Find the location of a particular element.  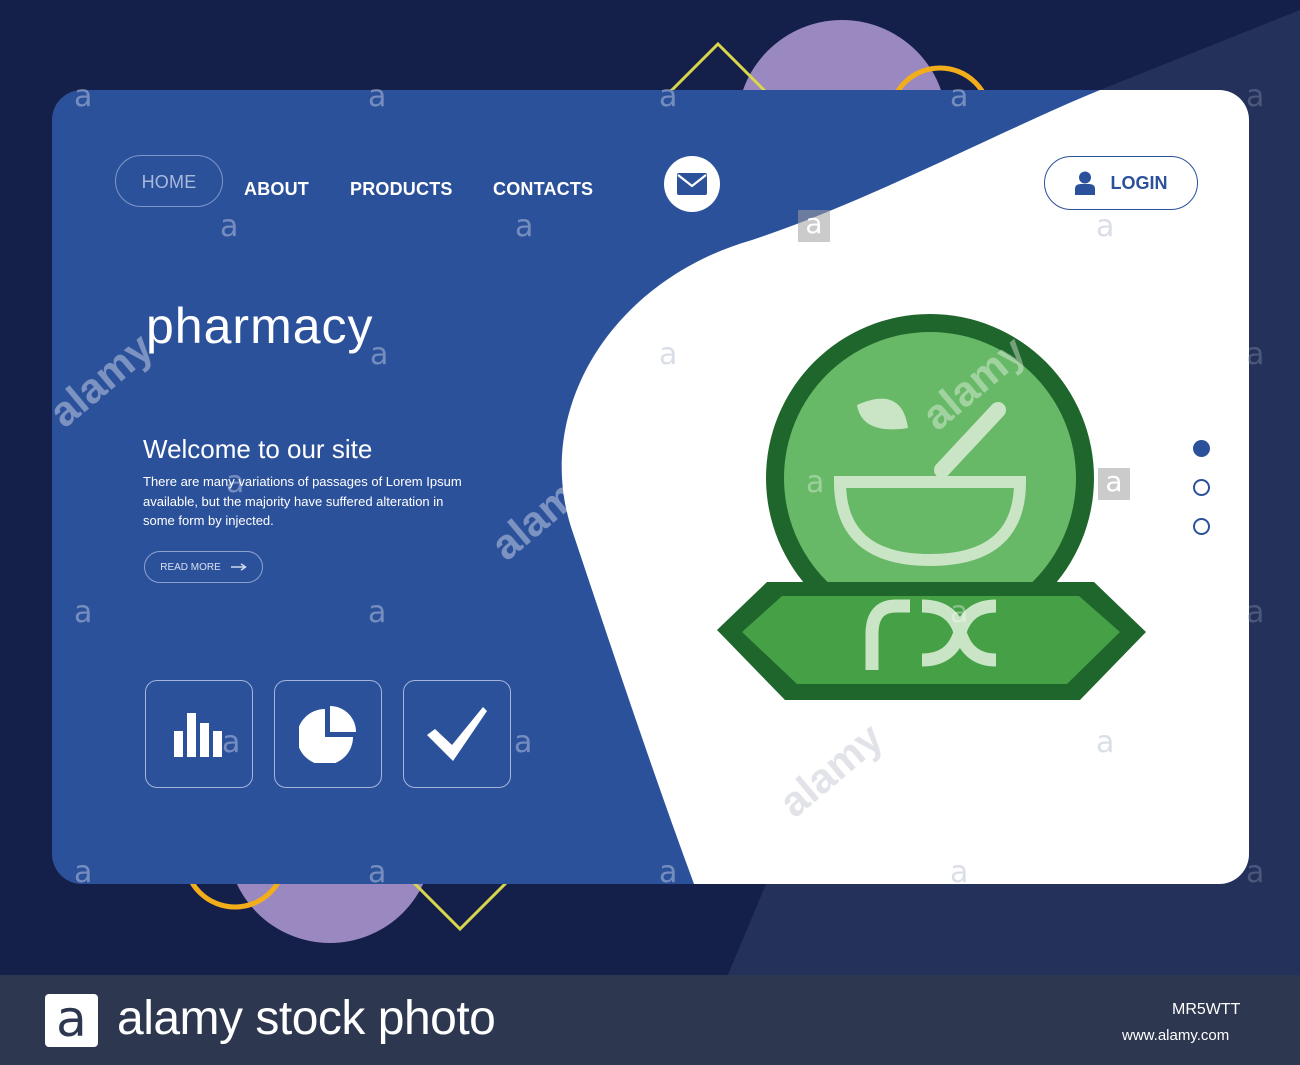

pie-chart-icon is located at coordinates (327, 734).